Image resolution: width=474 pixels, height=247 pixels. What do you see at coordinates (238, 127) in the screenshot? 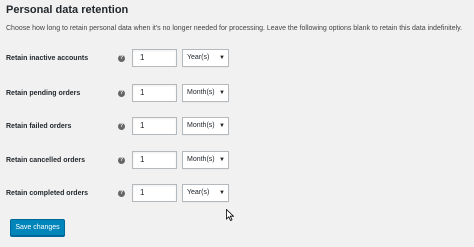
I see `retention-row-failed-orders: Retain failed orders ? 1 Month(s) ▼` at bounding box center [238, 127].